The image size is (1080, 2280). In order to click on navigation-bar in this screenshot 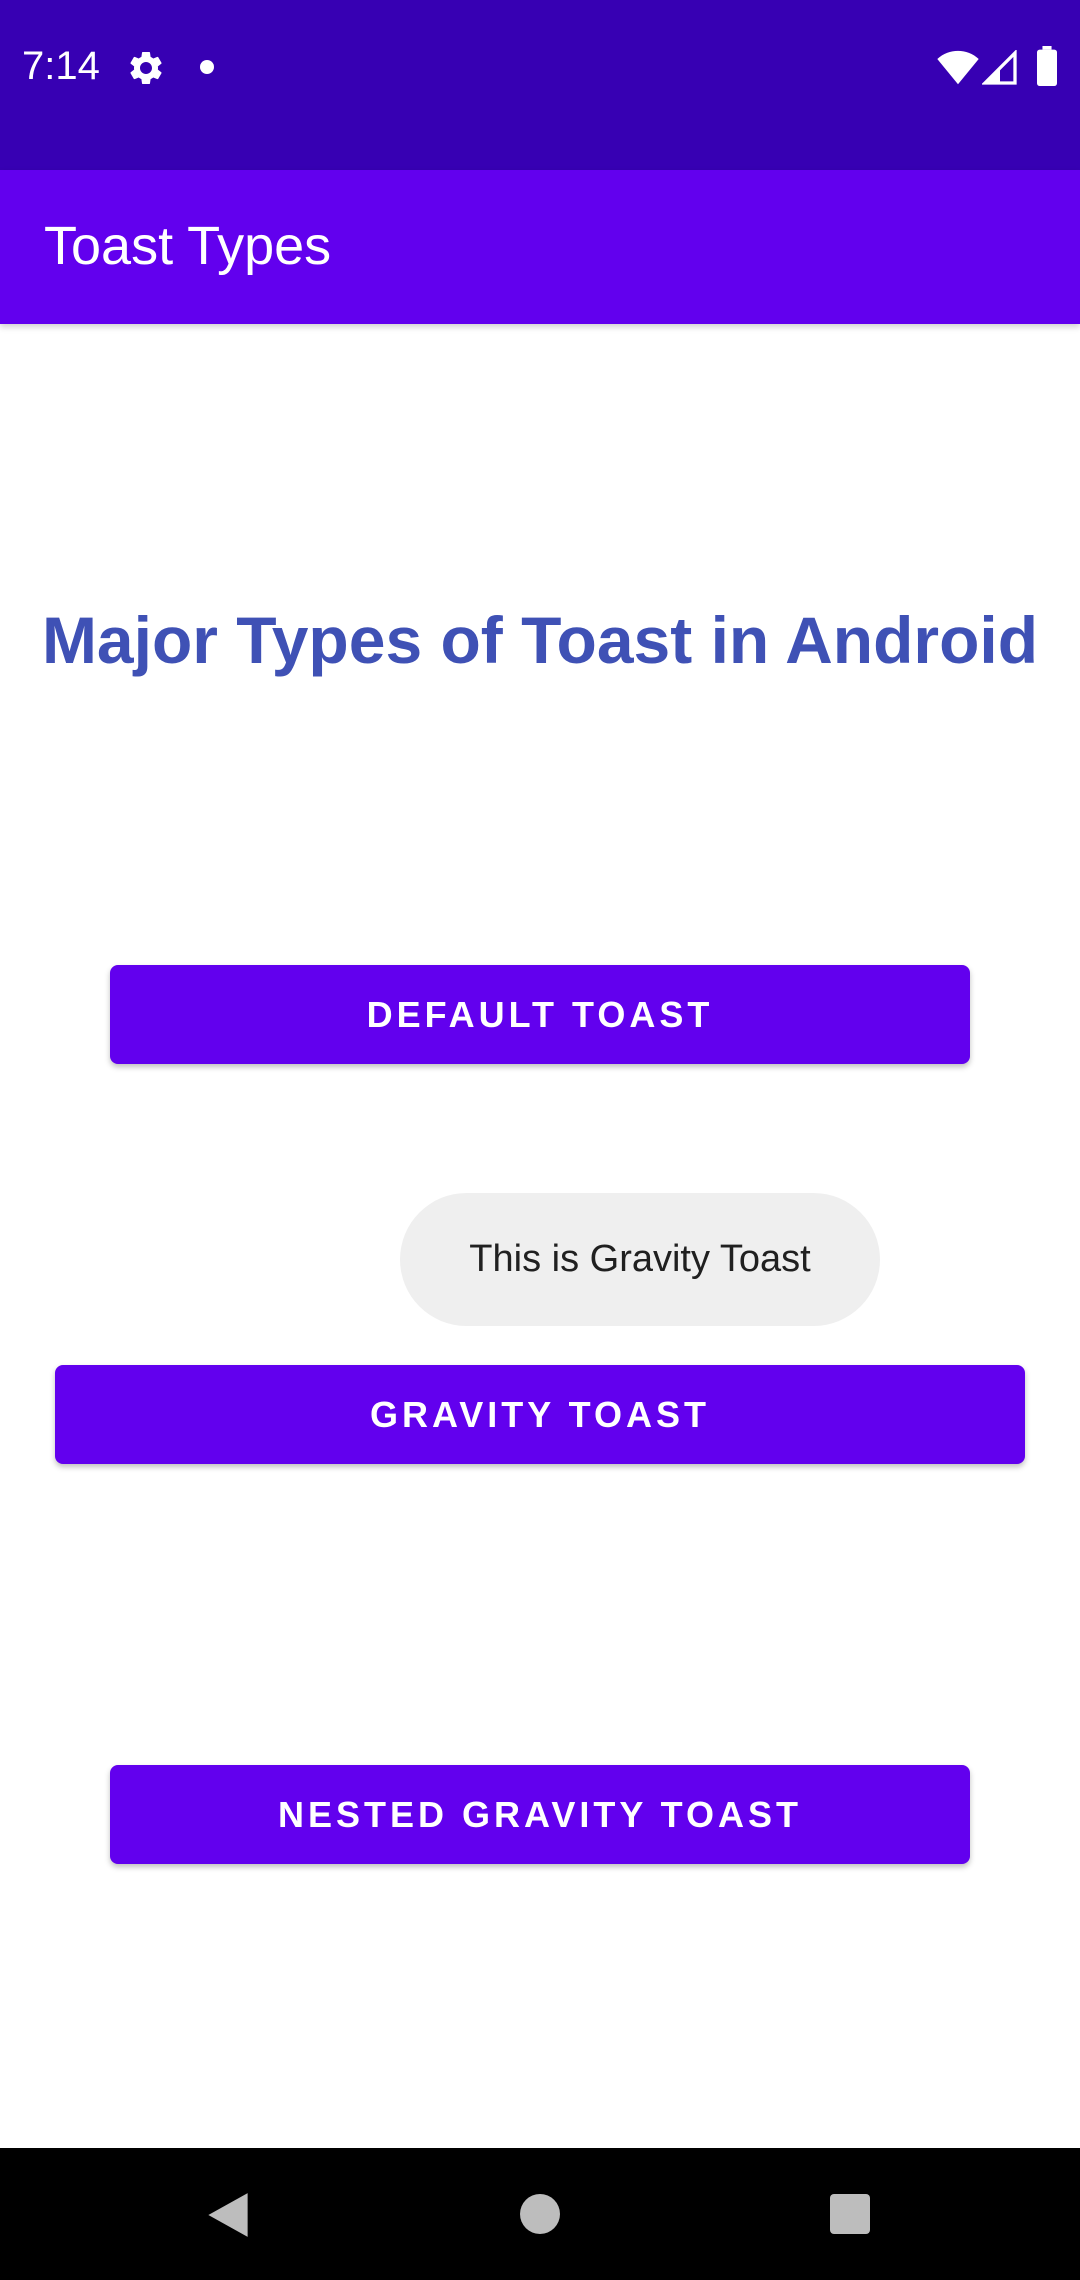, I will do `click(540, 2214)`.